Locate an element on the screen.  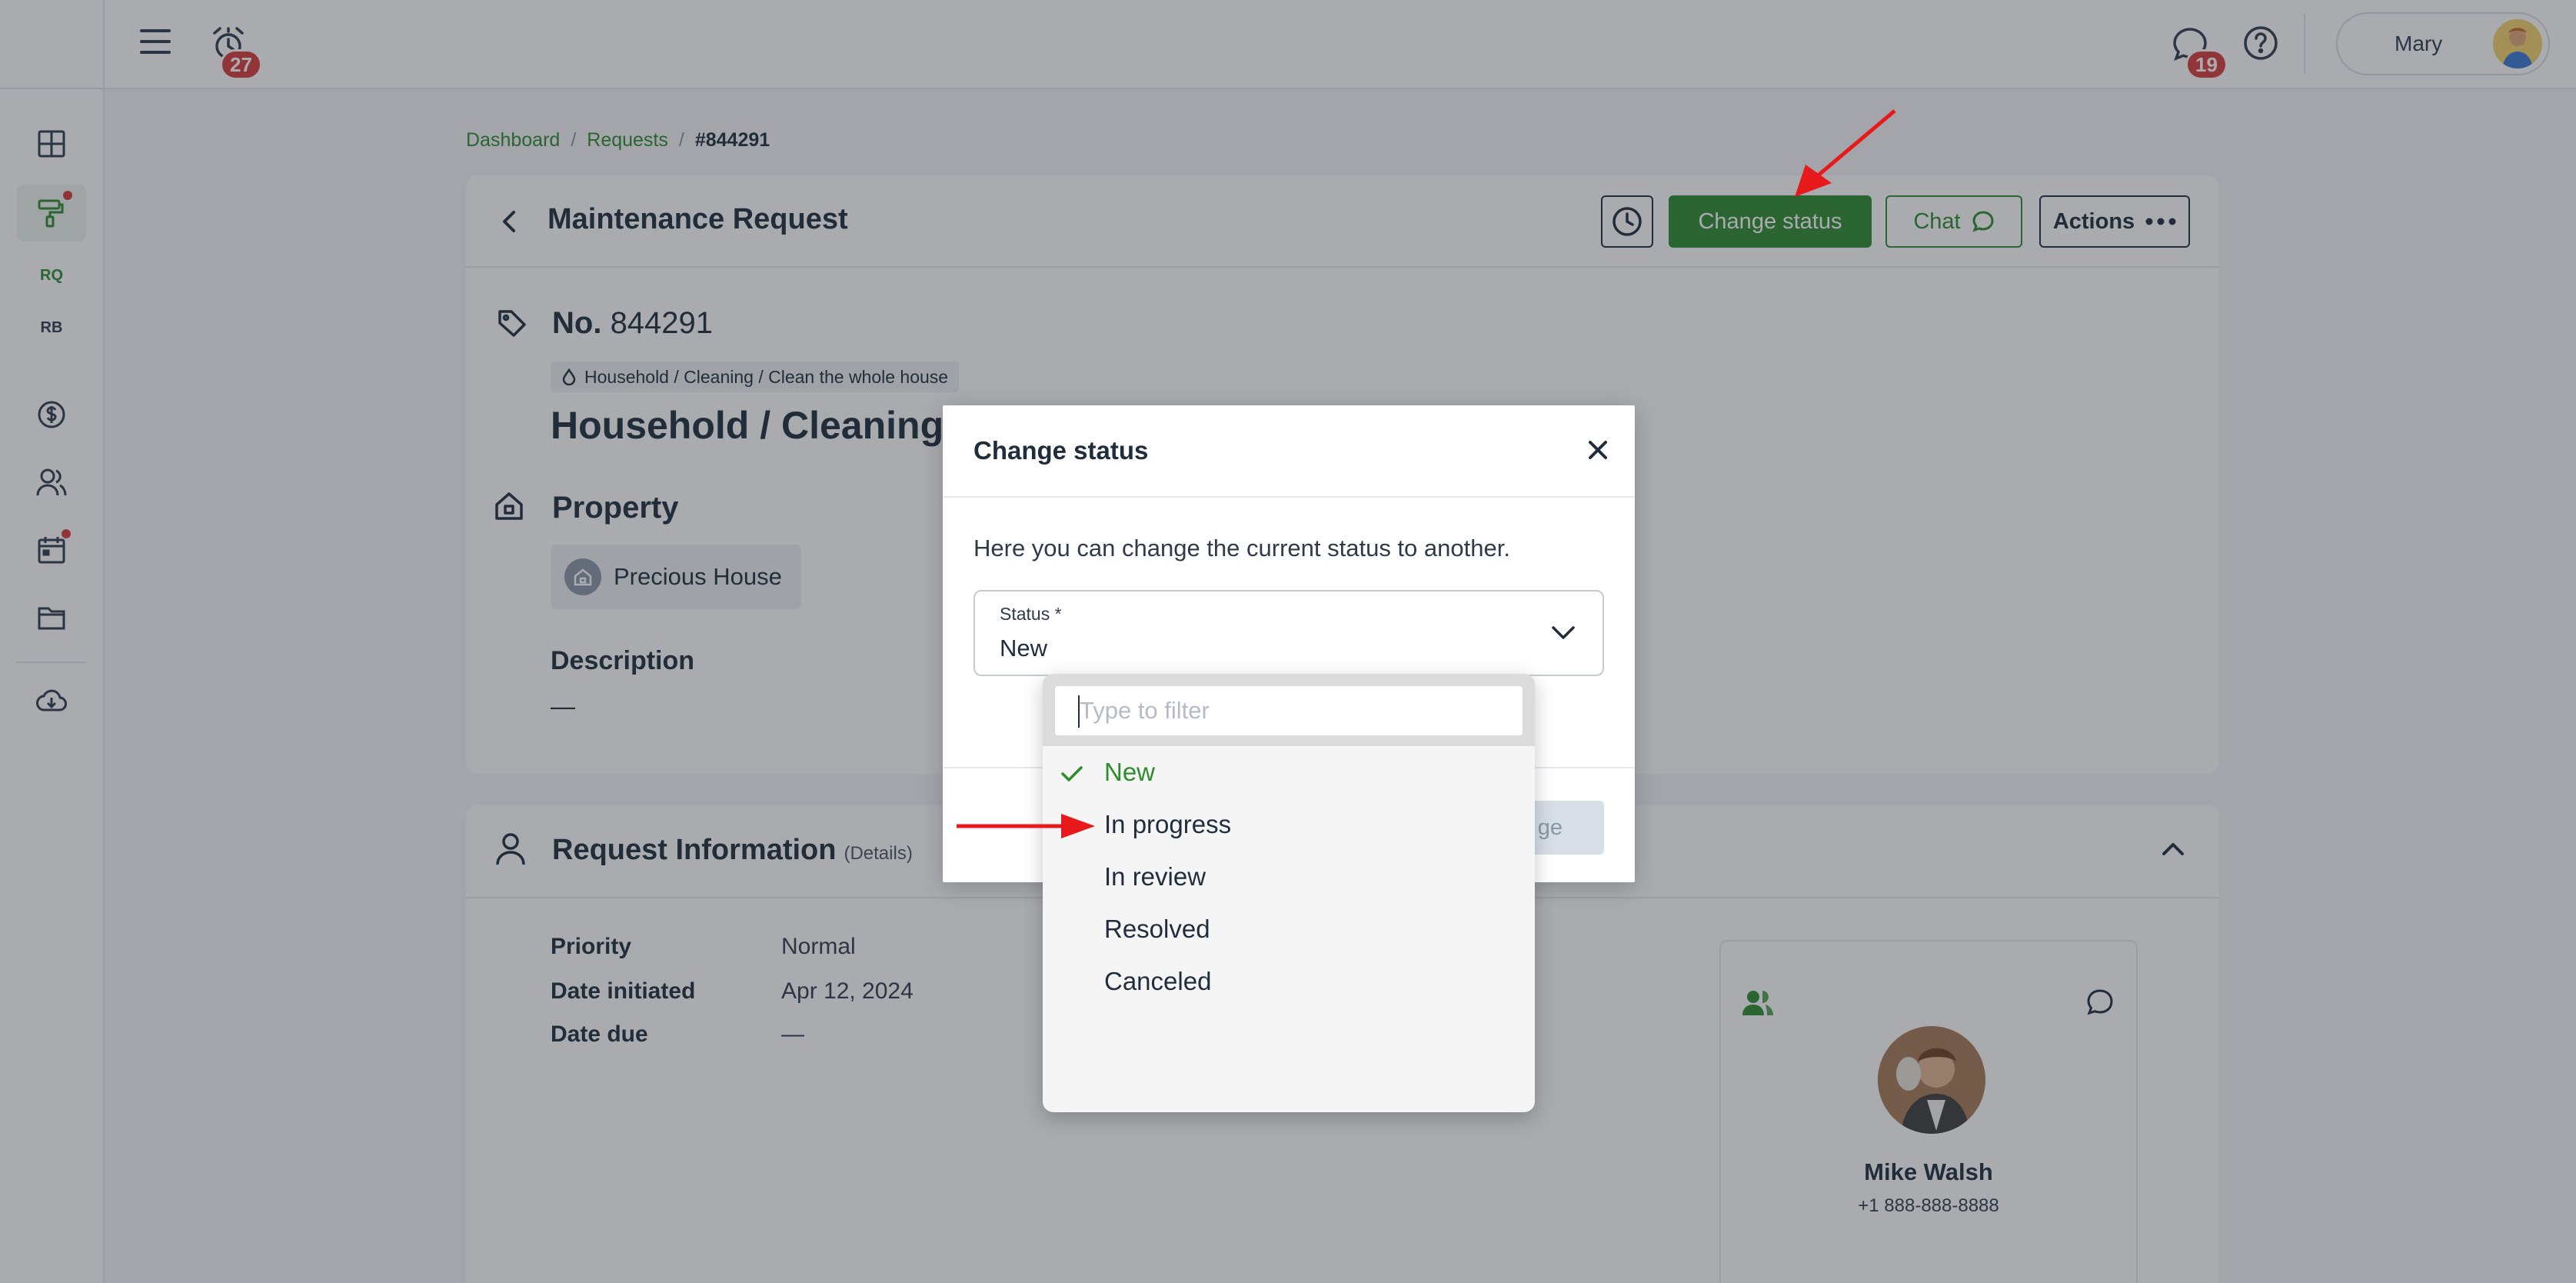
status-select-value: New is located at coordinates (1024, 648).